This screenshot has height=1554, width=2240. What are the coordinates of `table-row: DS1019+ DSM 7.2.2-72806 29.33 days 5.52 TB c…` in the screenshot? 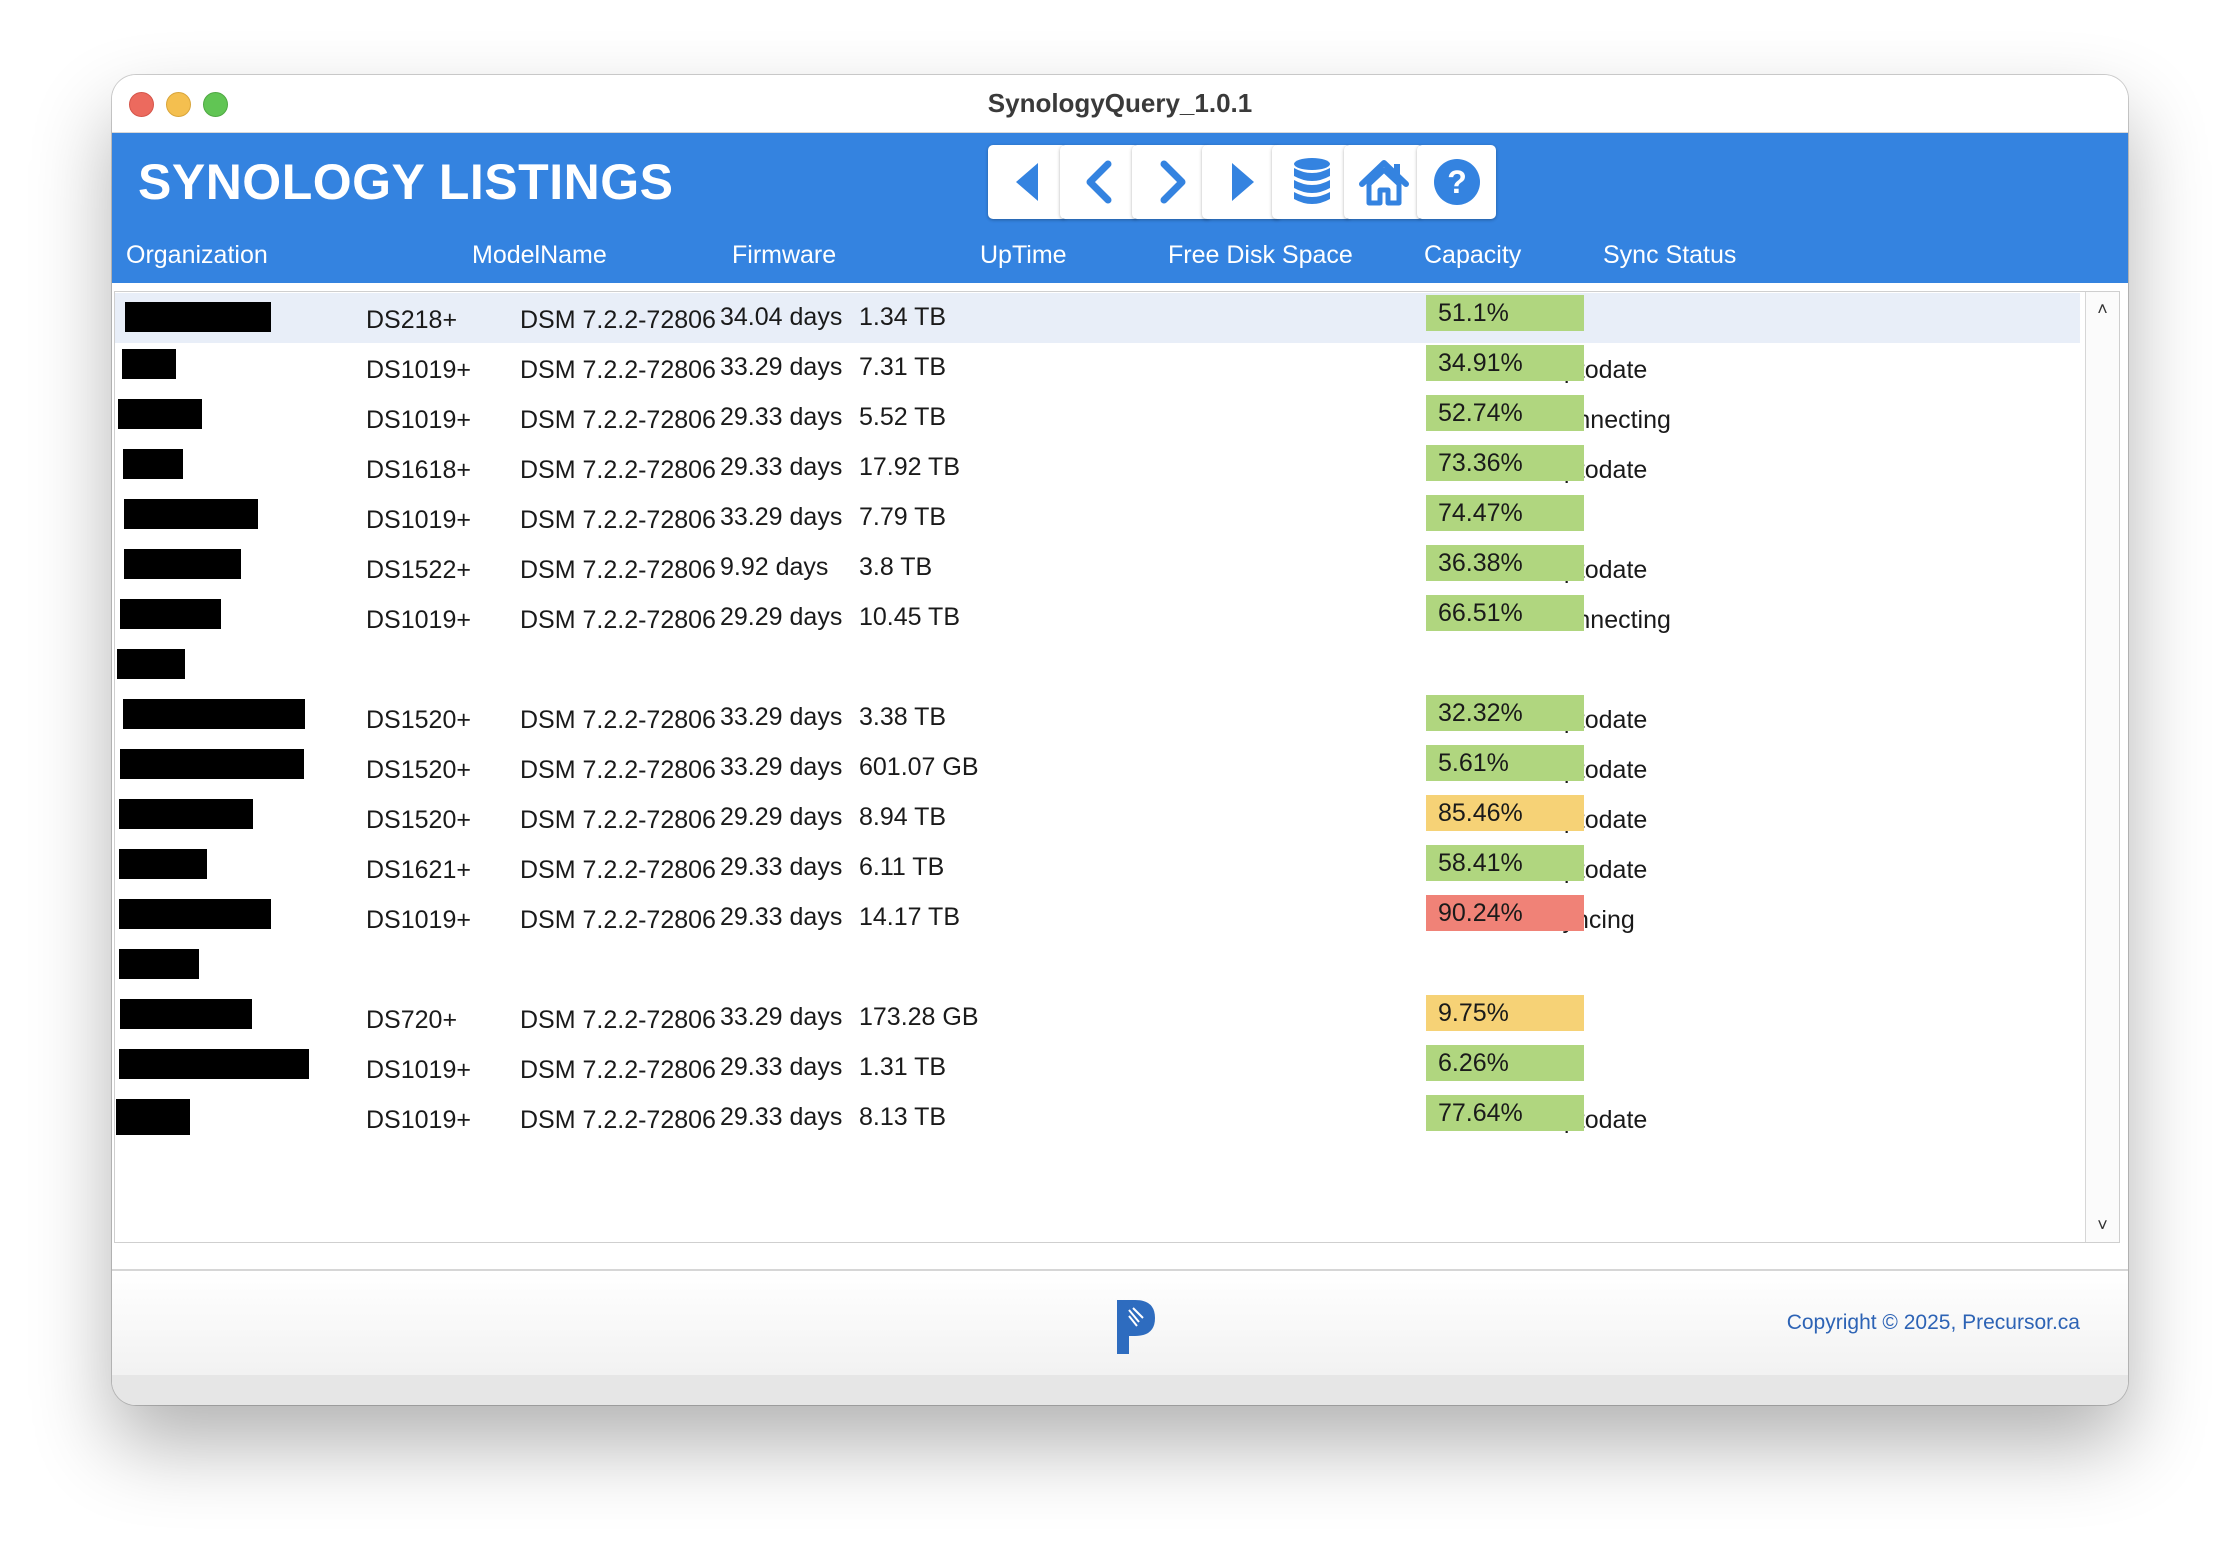 It's located at (1097, 418).